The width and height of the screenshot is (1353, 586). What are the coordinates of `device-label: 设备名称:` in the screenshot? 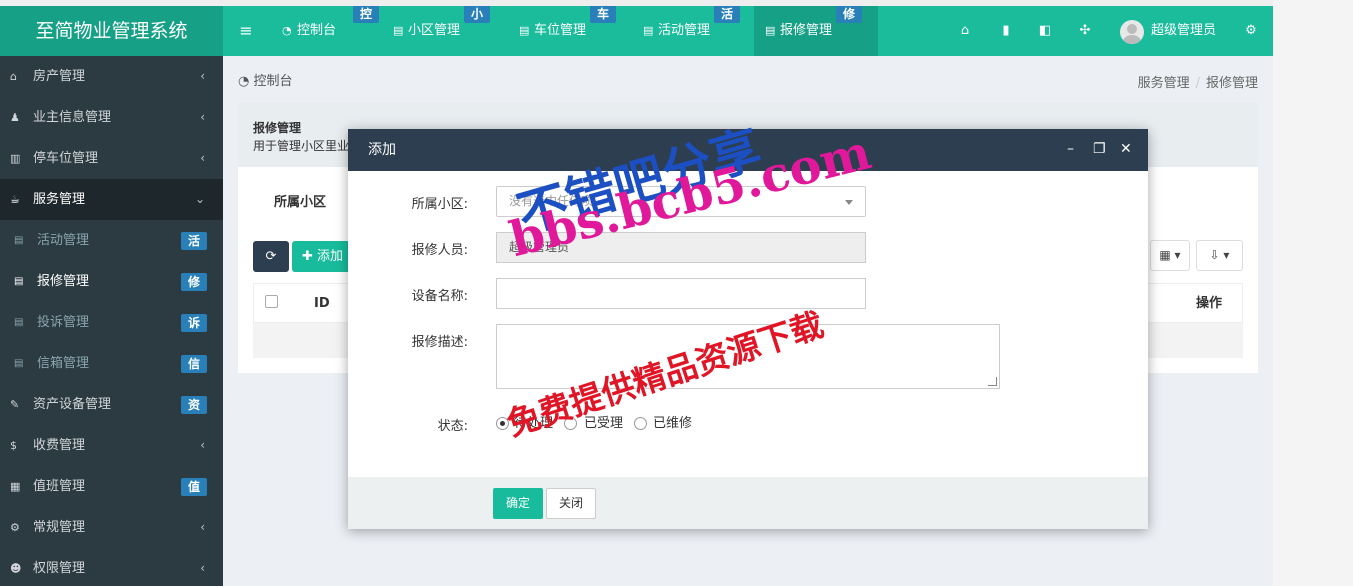 It's located at (439, 296).